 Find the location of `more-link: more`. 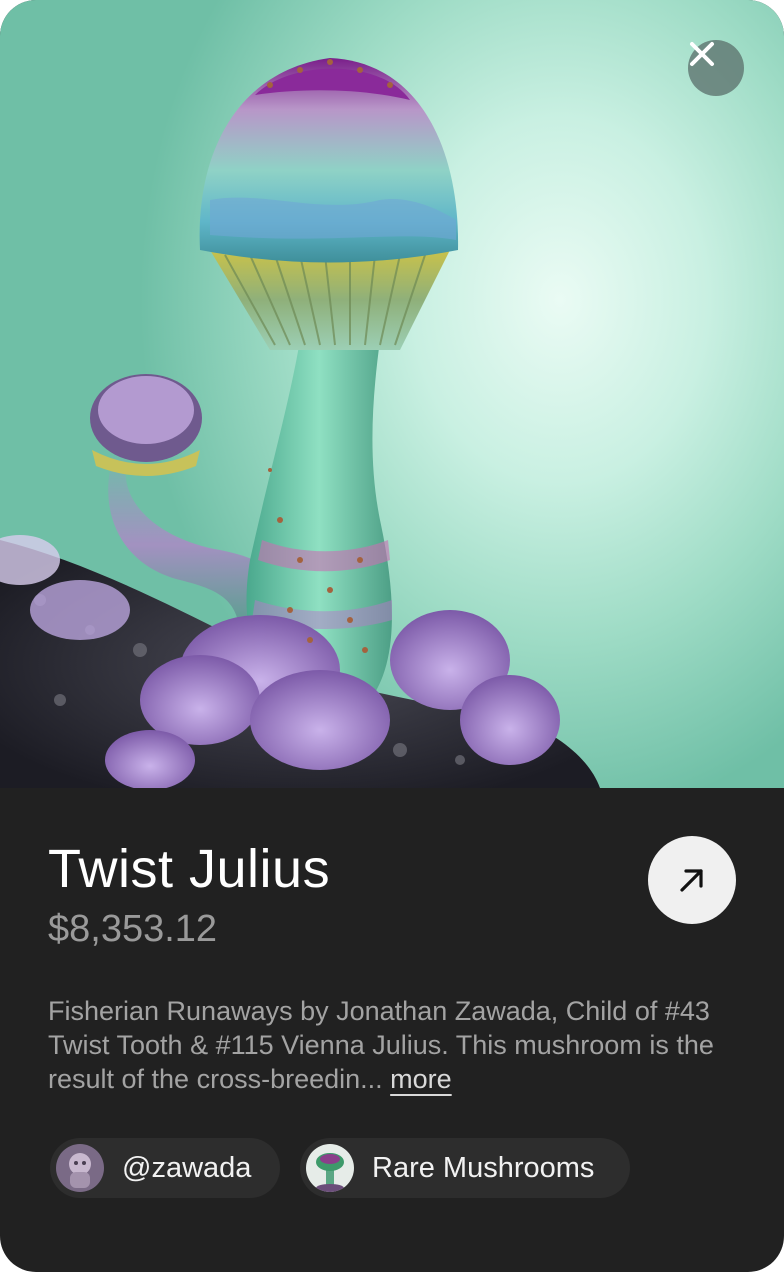

more-link: more is located at coordinates (421, 1079).